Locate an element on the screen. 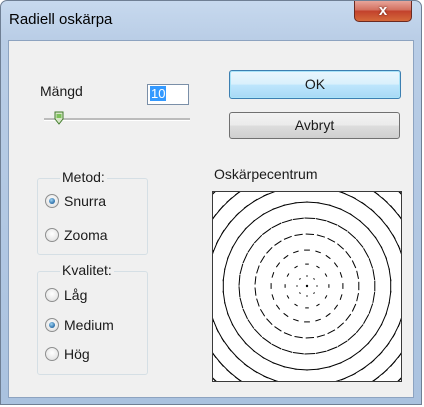 This screenshot has height=407, width=424. amount-slider-track is located at coordinates (117, 119).